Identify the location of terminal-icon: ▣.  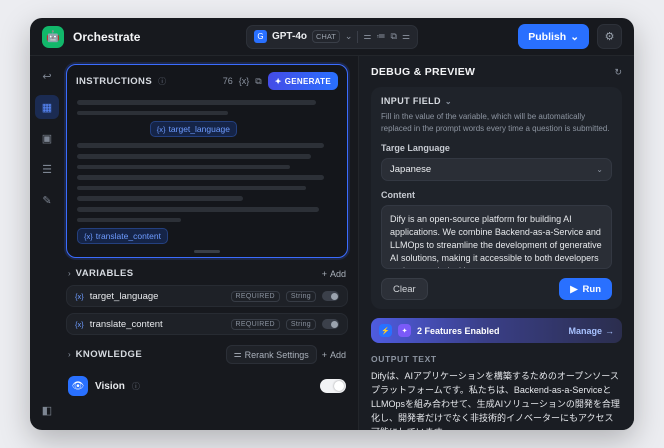
(47, 138).